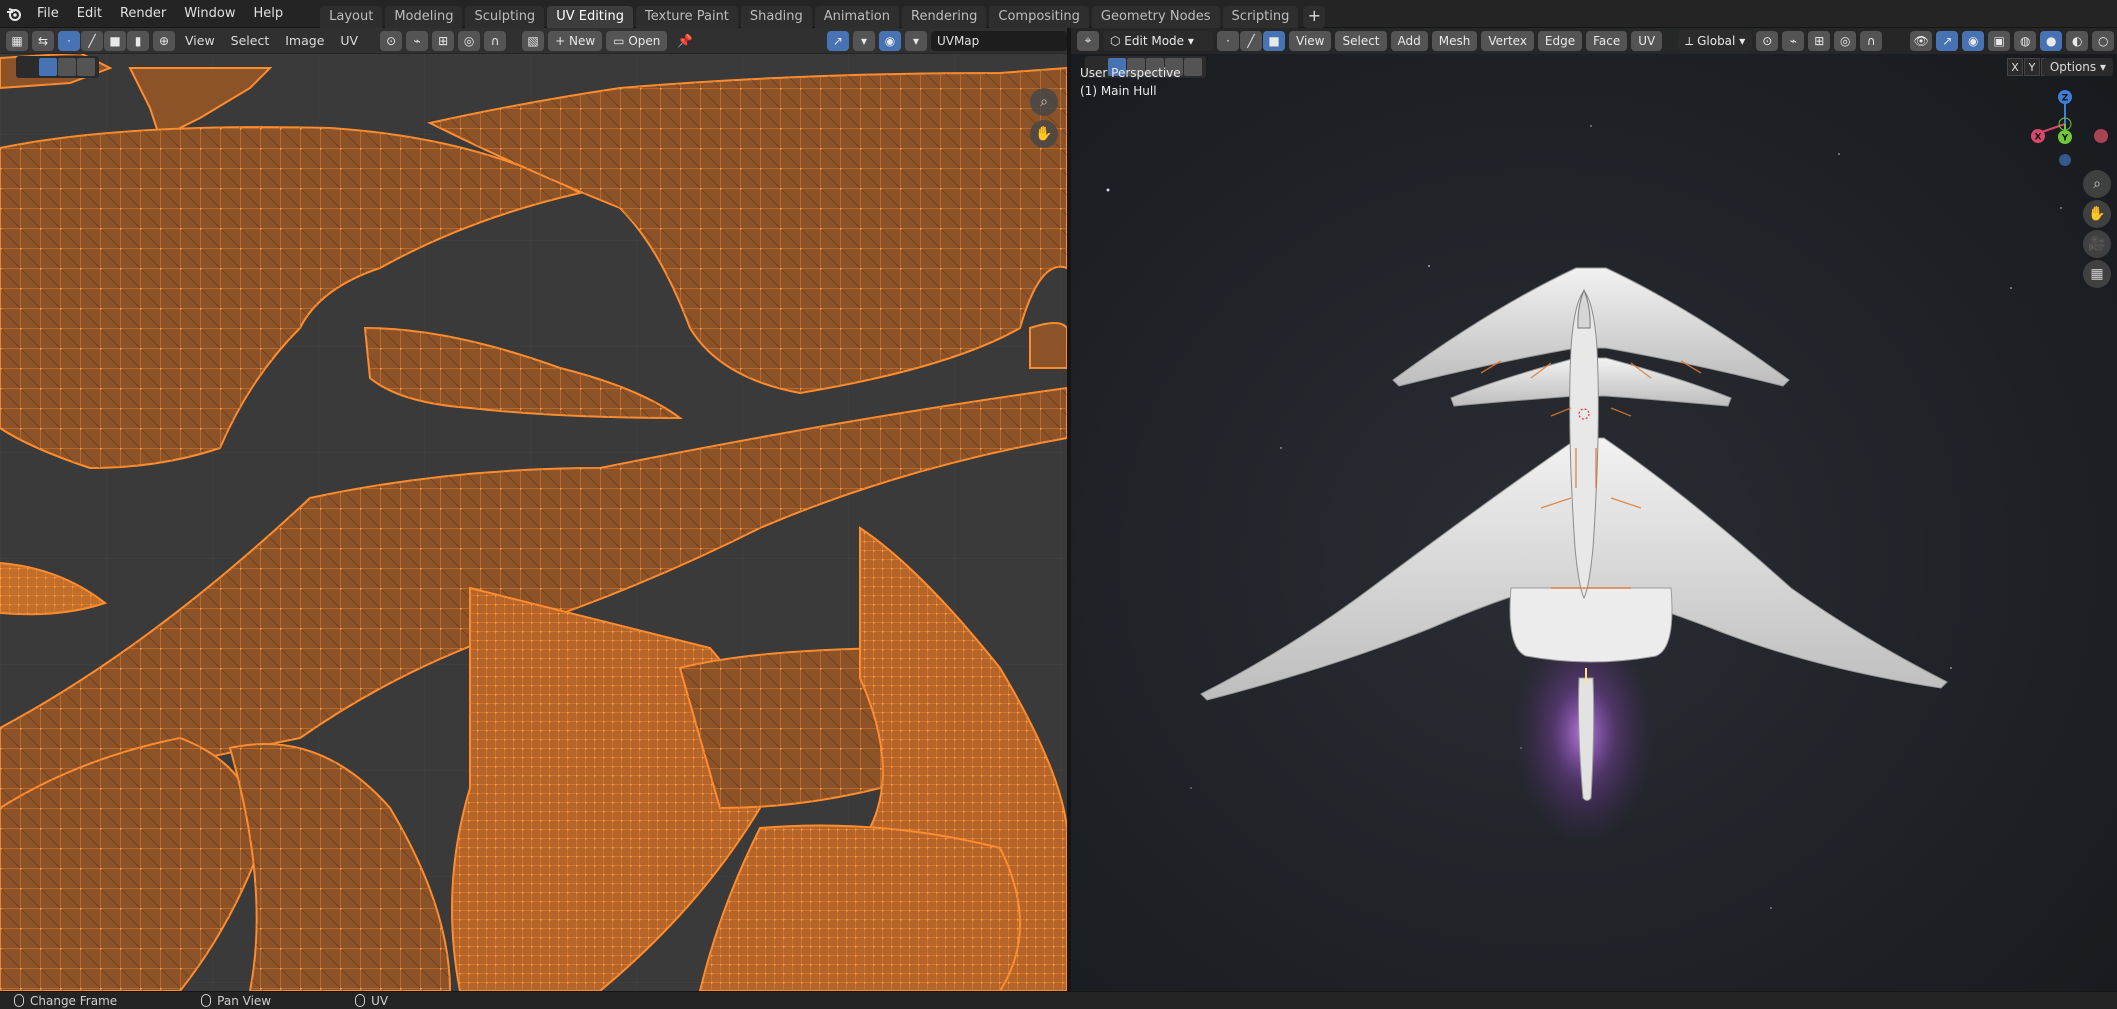  I want to click on island-select-icon: ▮, so click(138, 40).